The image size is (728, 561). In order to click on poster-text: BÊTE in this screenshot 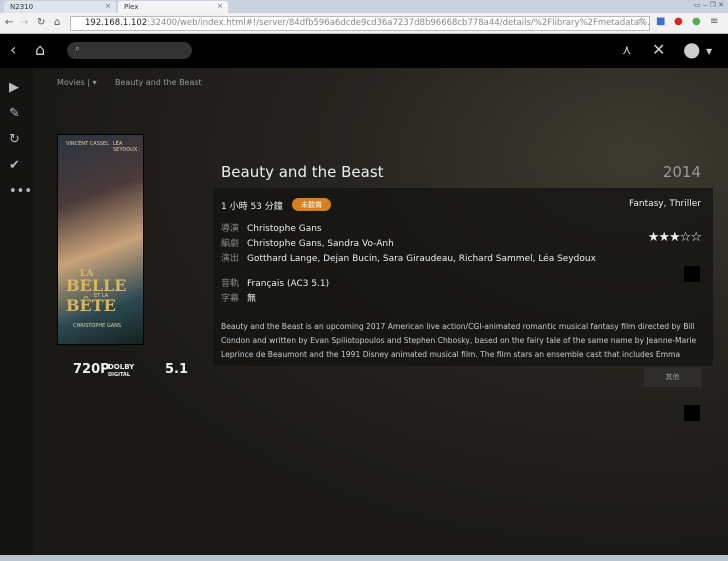, I will do `click(91, 305)`.